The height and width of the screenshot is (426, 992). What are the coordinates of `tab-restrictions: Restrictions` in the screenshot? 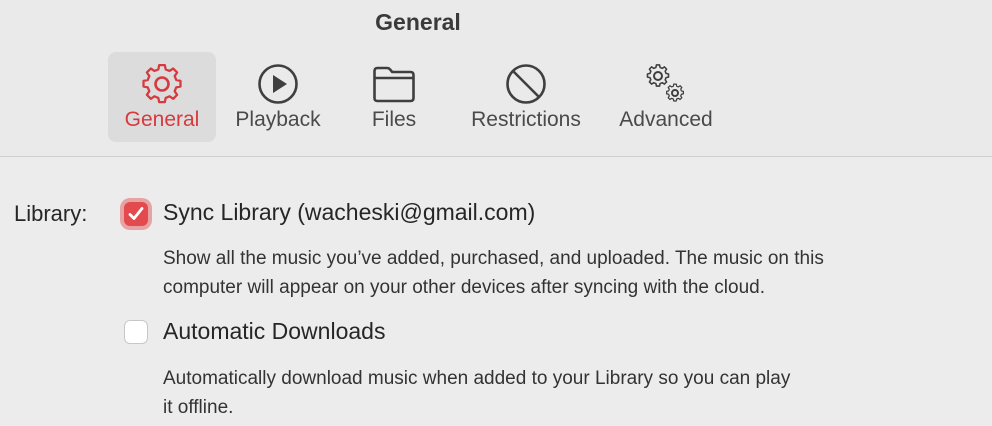 It's located at (526, 97).